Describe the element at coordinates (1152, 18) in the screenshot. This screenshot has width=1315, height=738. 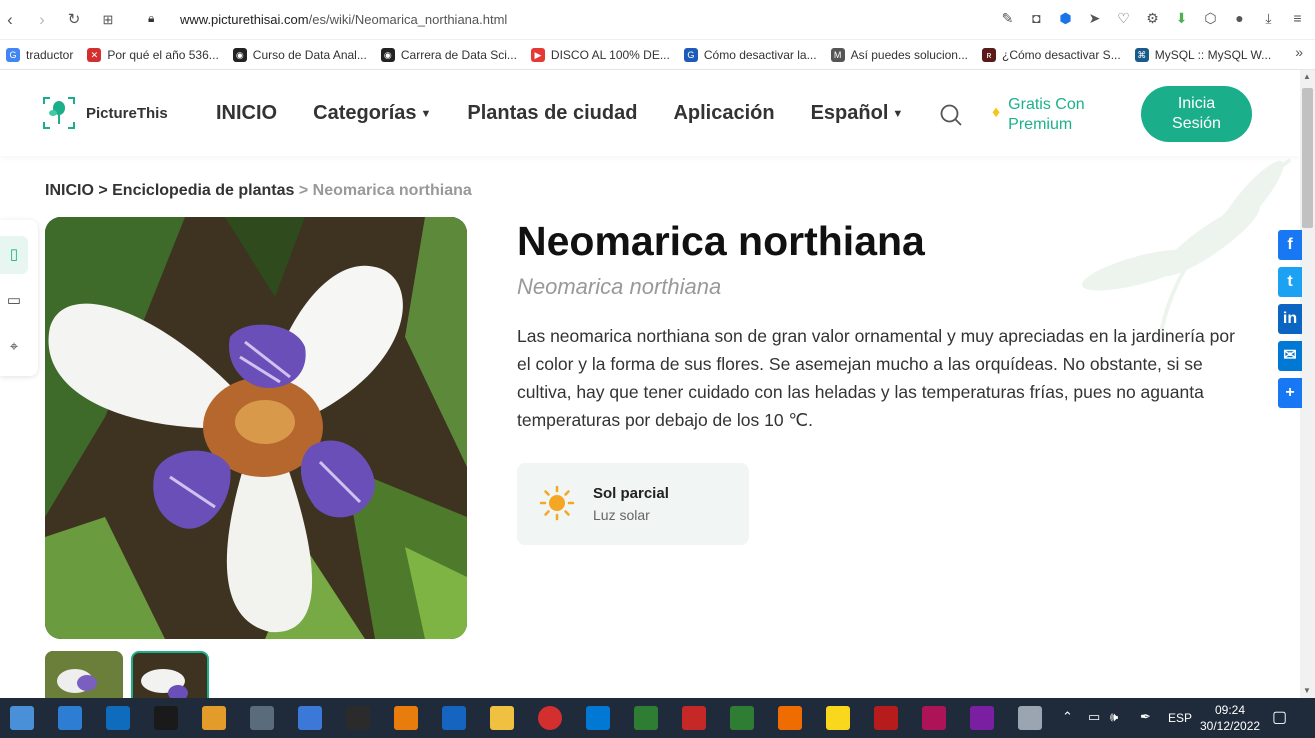
I see `extensions-icon: ⚙` at that location.